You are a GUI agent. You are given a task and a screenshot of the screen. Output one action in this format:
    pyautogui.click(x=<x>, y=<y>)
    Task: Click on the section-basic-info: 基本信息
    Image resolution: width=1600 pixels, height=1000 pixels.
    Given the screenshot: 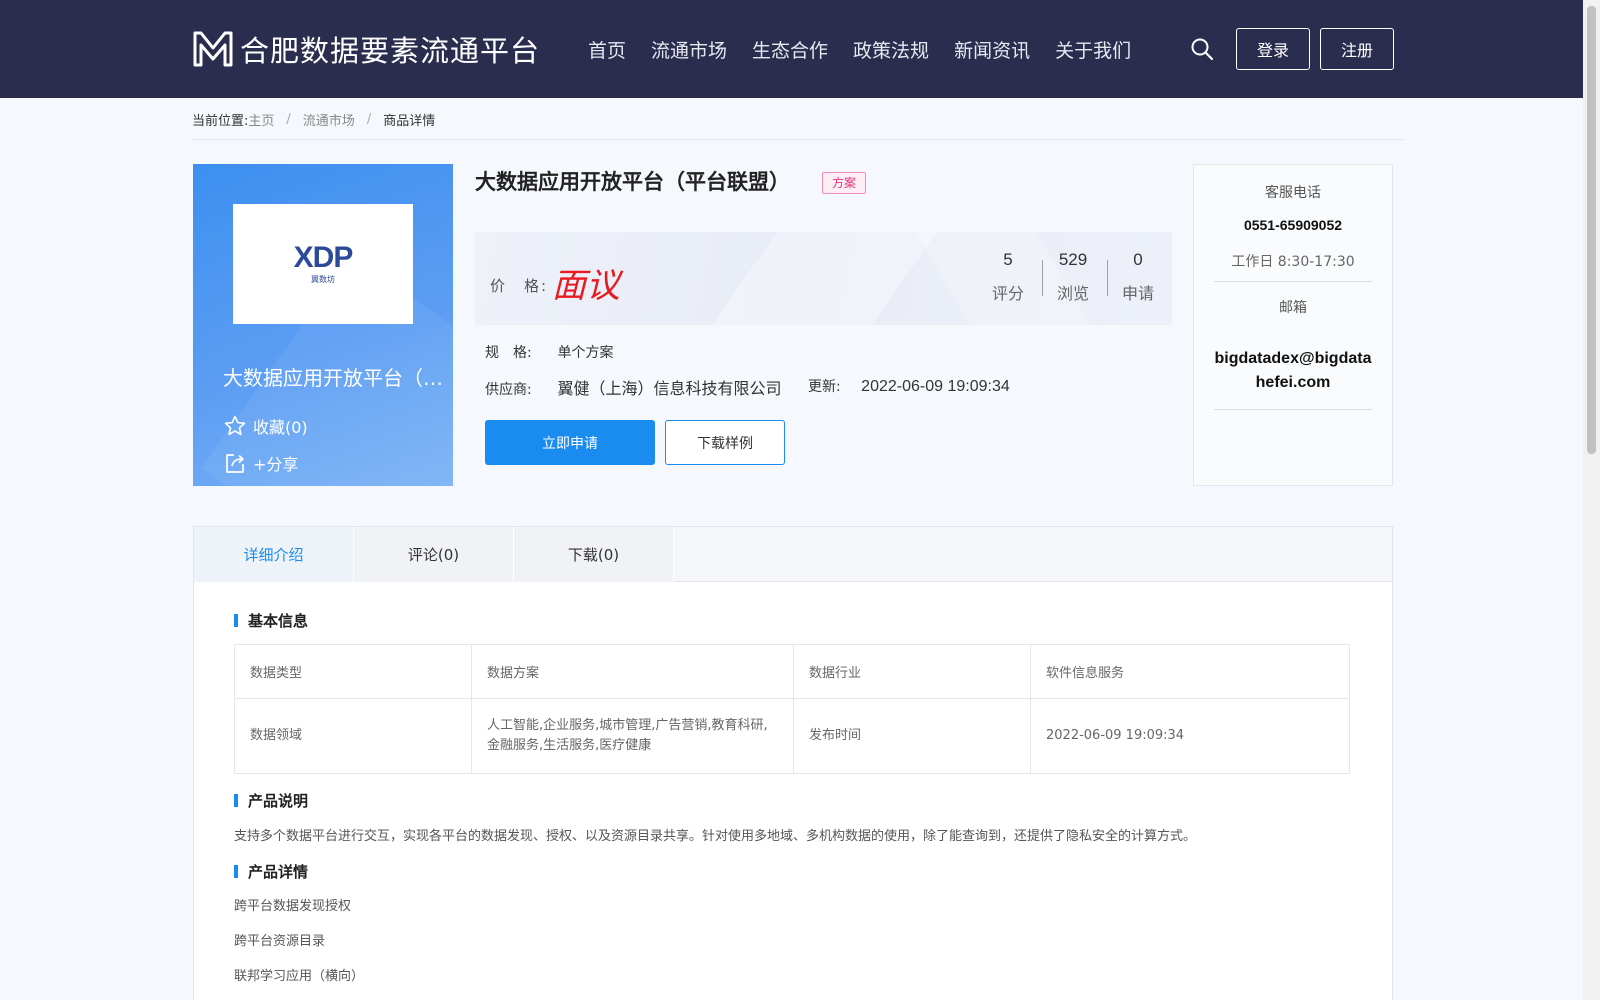 What is the action you would take?
    pyautogui.click(x=271, y=620)
    